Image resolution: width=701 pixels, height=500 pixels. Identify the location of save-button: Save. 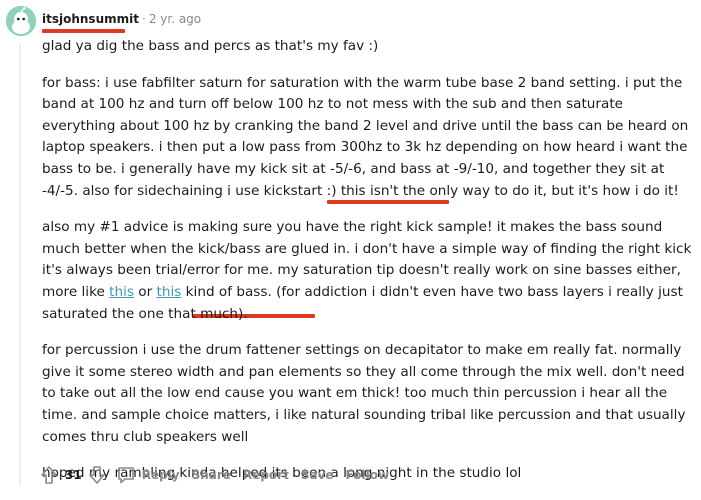
(317, 475).